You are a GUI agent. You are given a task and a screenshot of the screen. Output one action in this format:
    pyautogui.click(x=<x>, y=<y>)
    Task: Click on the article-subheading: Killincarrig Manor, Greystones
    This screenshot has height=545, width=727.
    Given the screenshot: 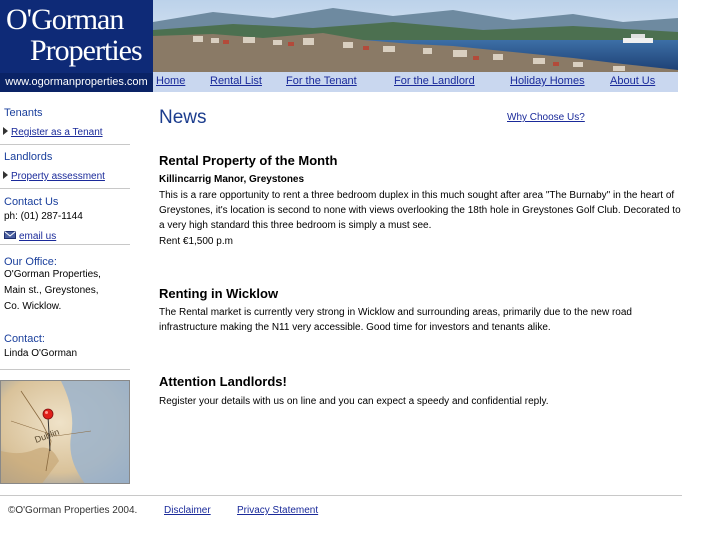 What is the action you would take?
    pyautogui.click(x=232, y=179)
    